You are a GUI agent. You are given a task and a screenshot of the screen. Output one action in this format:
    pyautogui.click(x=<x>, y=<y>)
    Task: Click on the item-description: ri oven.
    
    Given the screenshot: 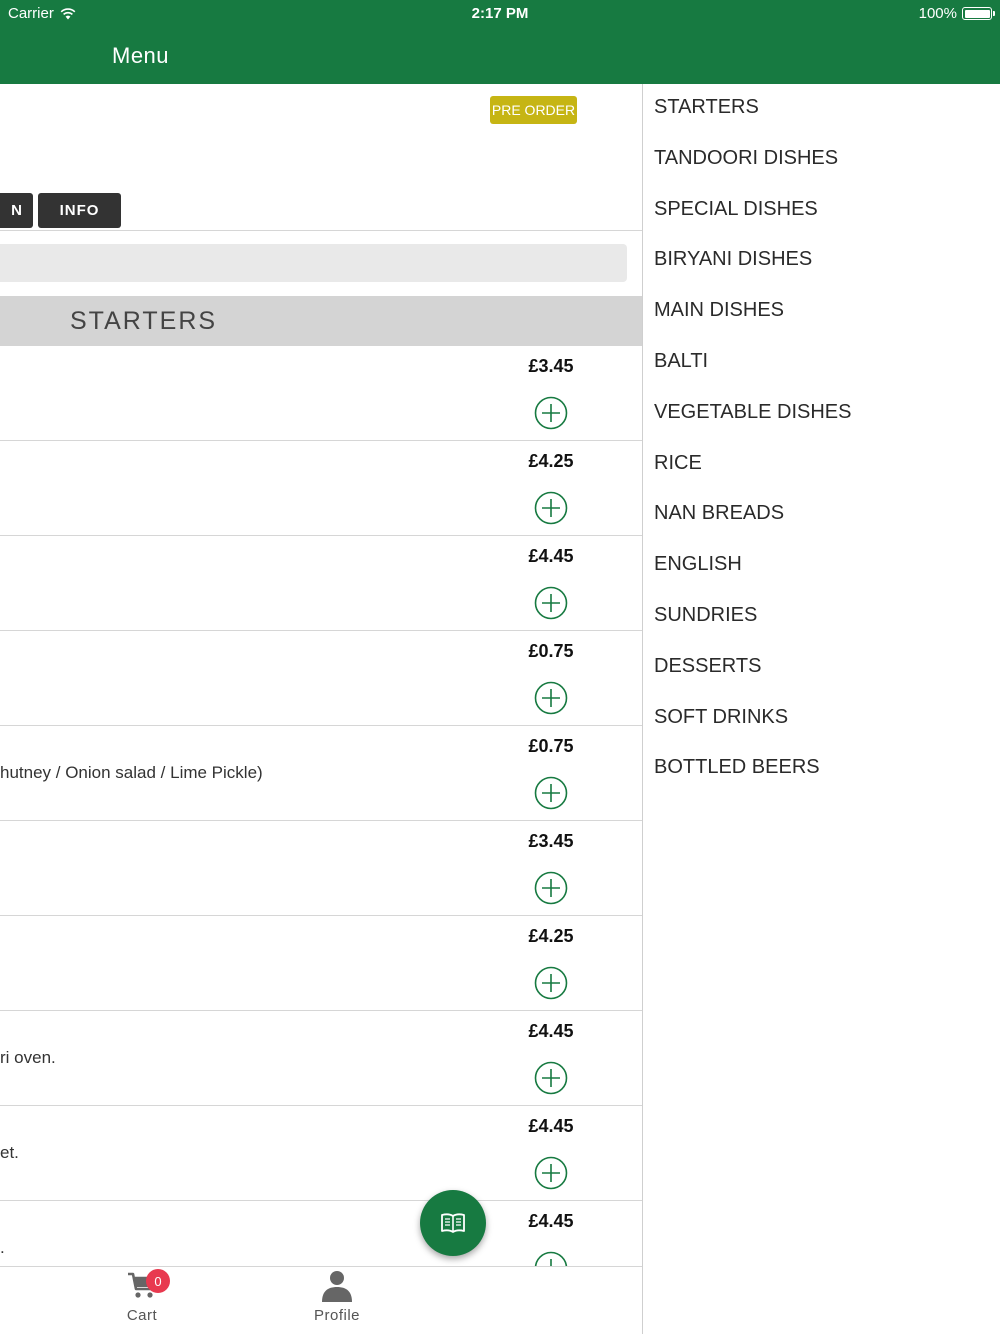 What is the action you would take?
    pyautogui.click(x=28, y=1057)
    